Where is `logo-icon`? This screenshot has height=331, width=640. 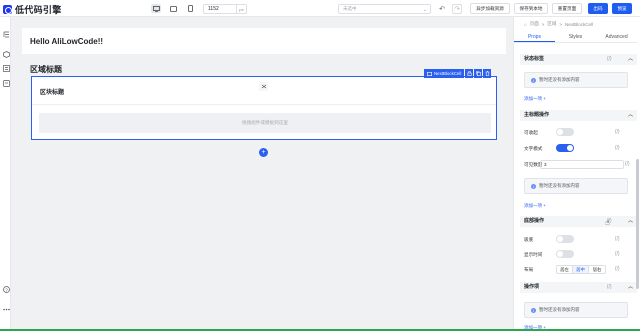 logo-icon is located at coordinates (7, 9).